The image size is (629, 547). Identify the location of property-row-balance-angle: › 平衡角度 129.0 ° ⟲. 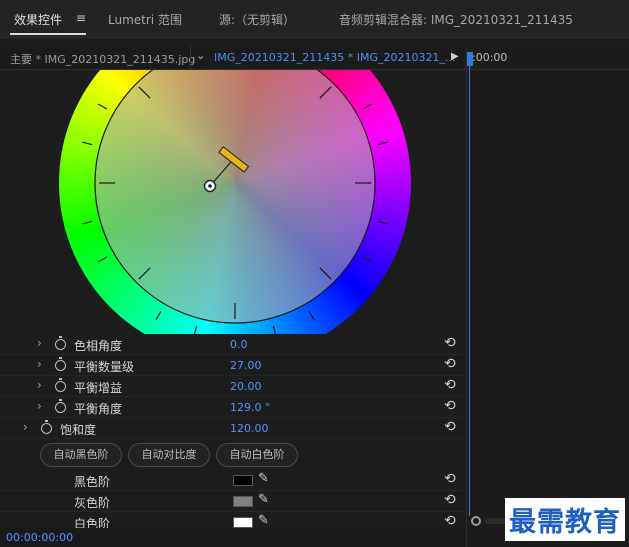
(232, 407).